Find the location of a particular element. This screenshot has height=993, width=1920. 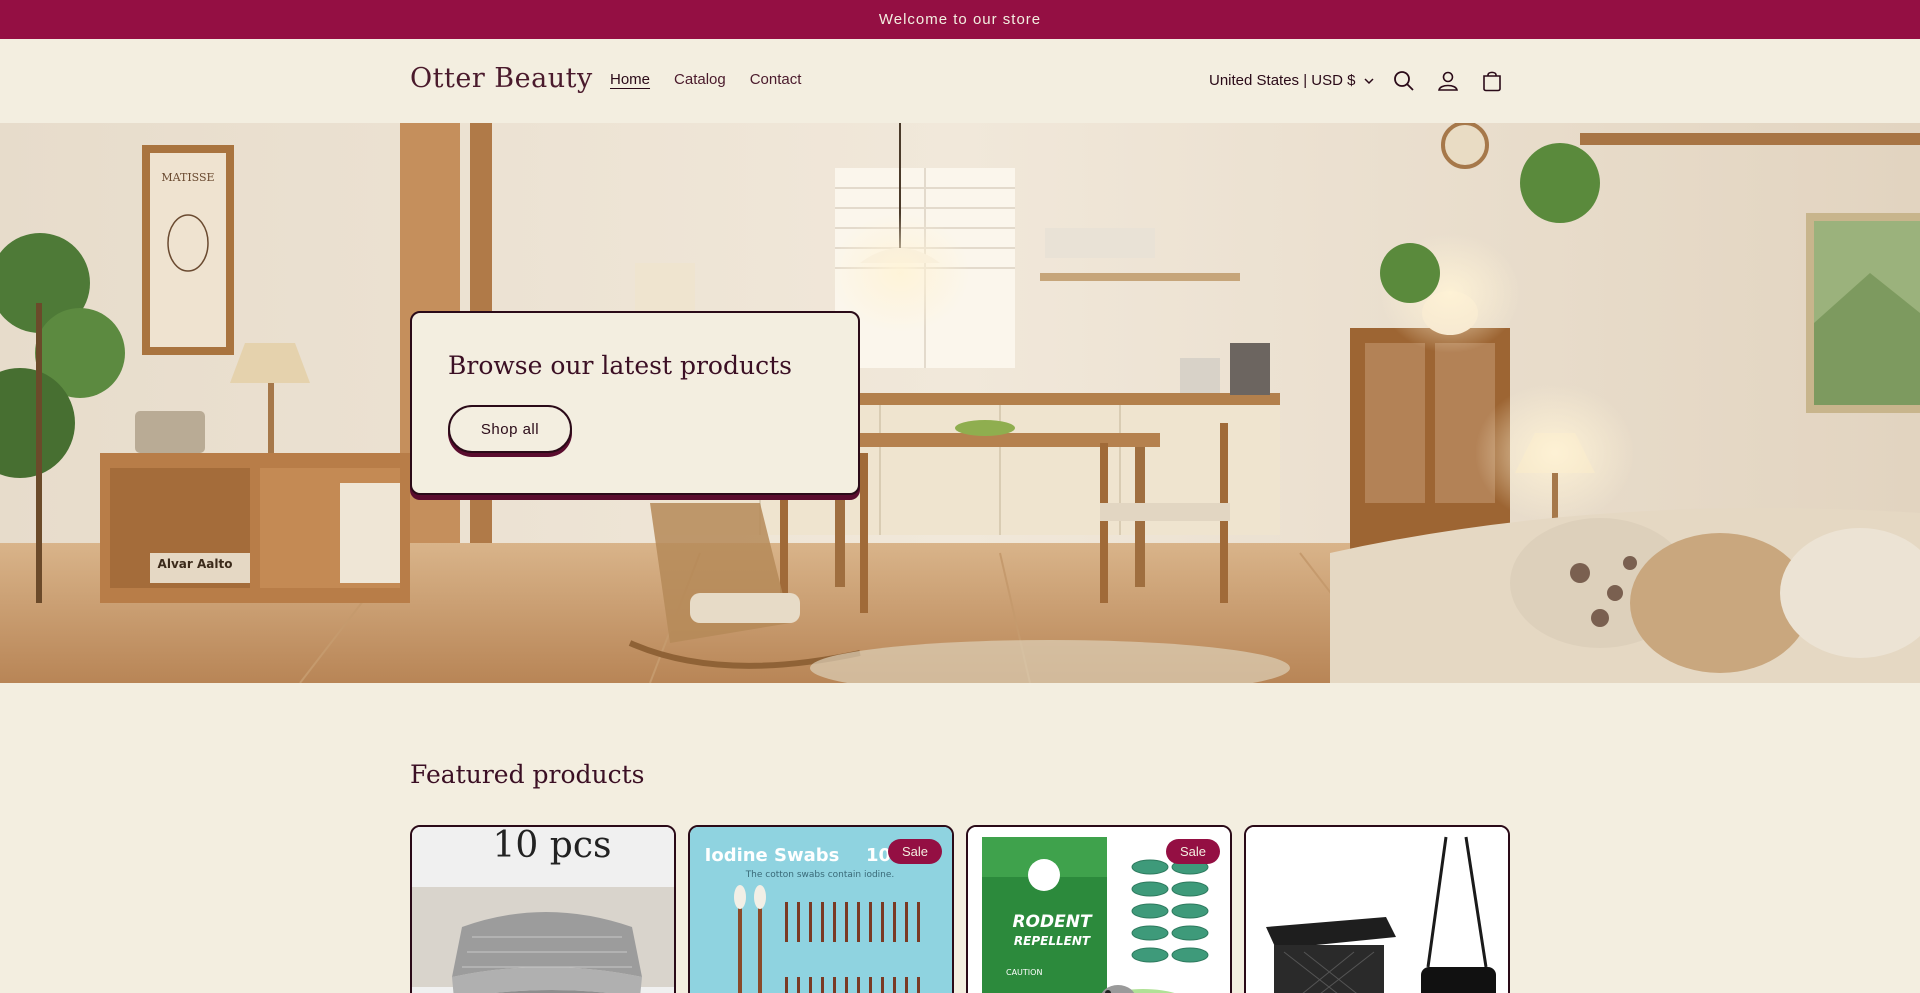

poster-title: MATISSE is located at coordinates (187, 177).